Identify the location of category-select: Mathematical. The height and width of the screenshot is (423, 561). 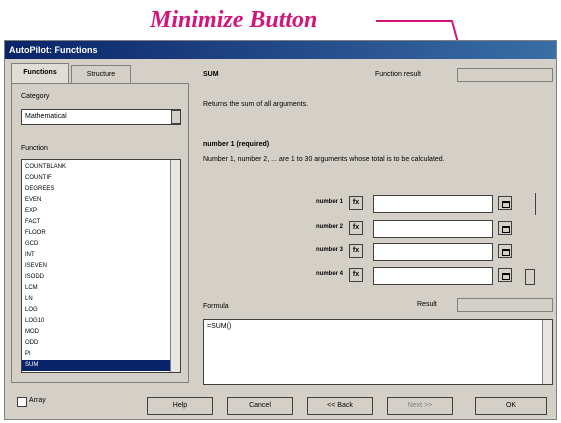
(101, 117).